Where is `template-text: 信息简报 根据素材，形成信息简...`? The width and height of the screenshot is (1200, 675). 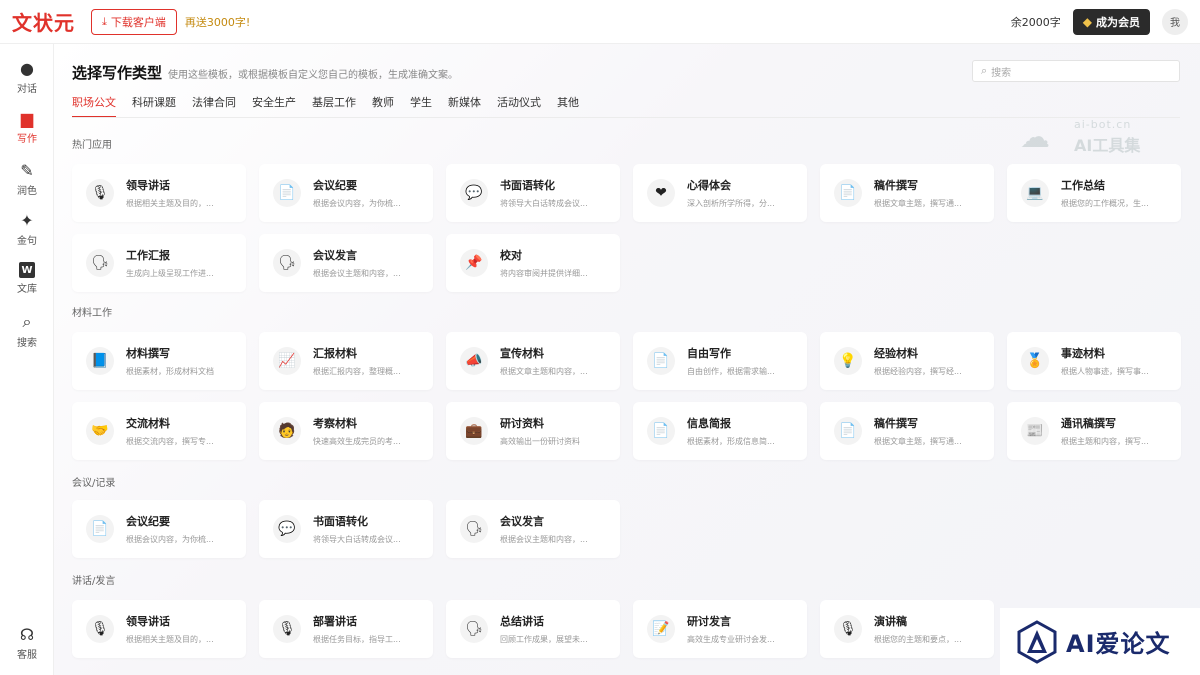 template-text: 信息简报 根据素材，形成信息简... is located at coordinates (743, 431).